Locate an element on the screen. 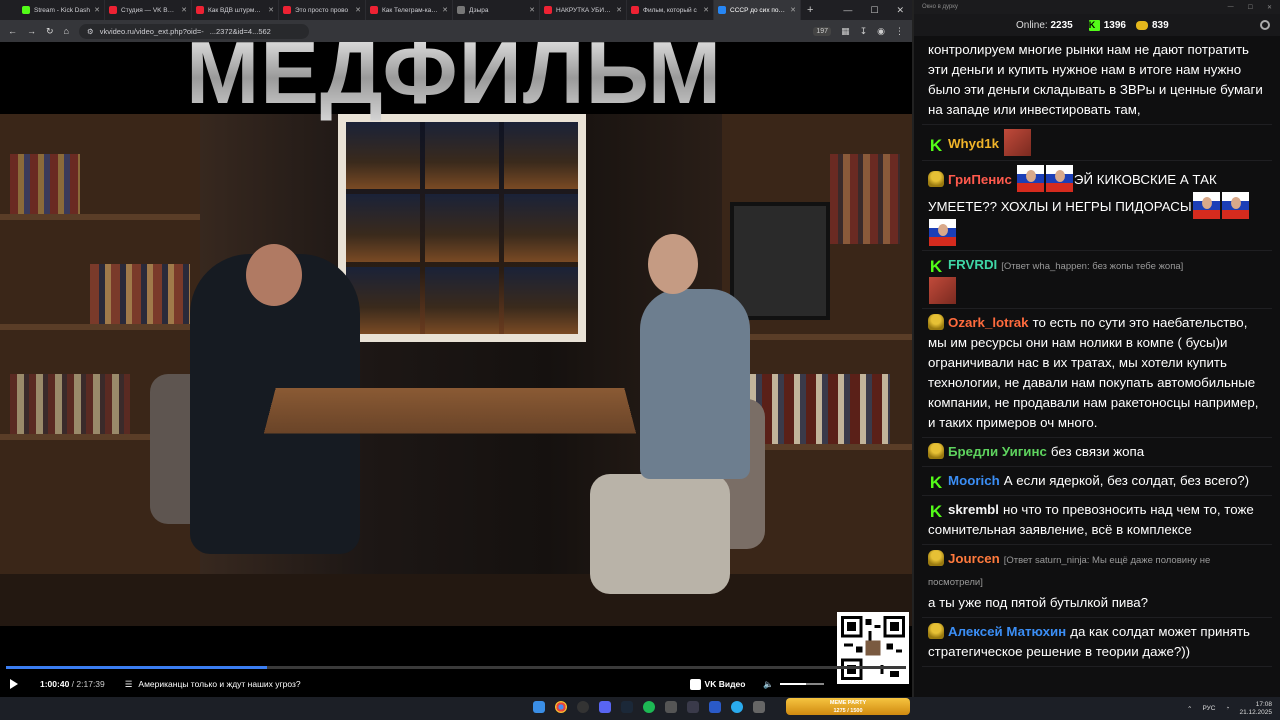  chapter-button: ☰ Американцы только и ждут наших угроз? is located at coordinates (213, 684).